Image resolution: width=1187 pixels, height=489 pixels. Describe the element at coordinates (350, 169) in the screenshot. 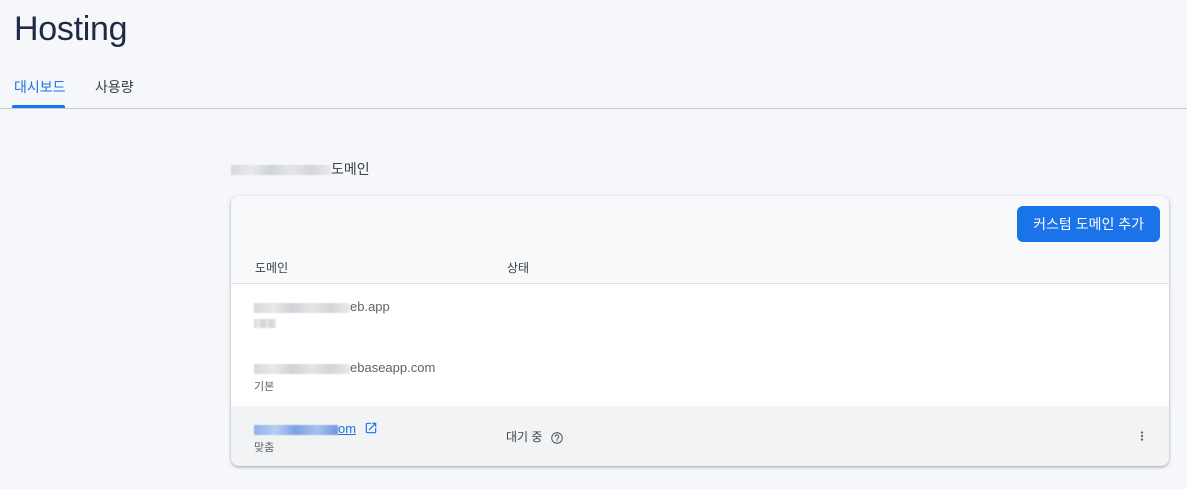

I see `section-title-label: 도메인` at that location.